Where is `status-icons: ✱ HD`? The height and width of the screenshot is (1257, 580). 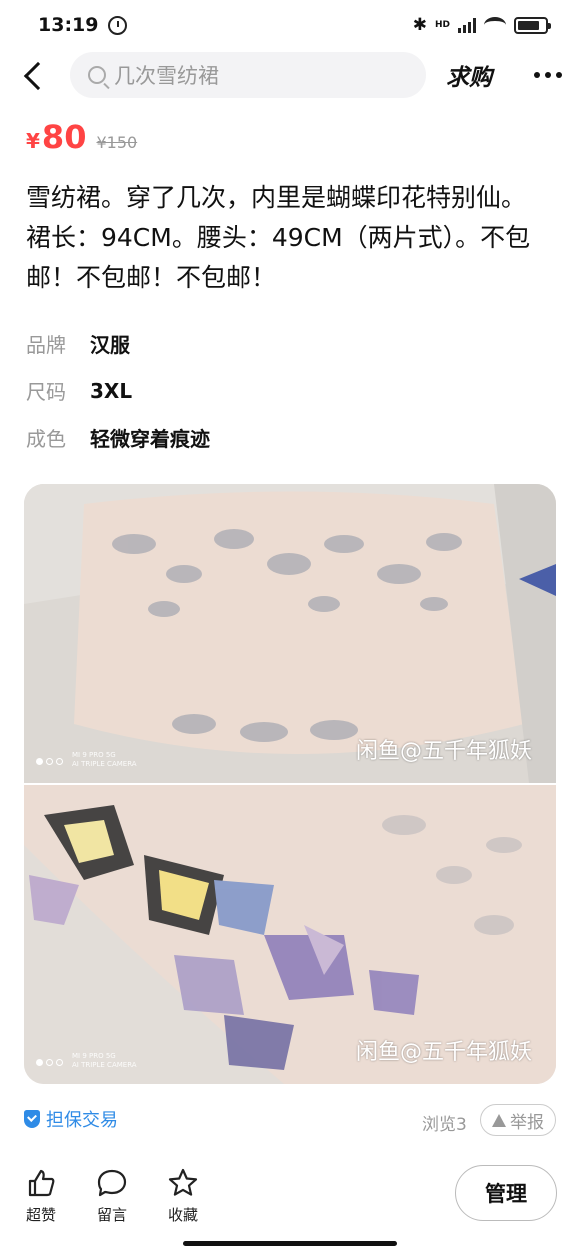 status-icons: ✱ HD is located at coordinates (481, 25).